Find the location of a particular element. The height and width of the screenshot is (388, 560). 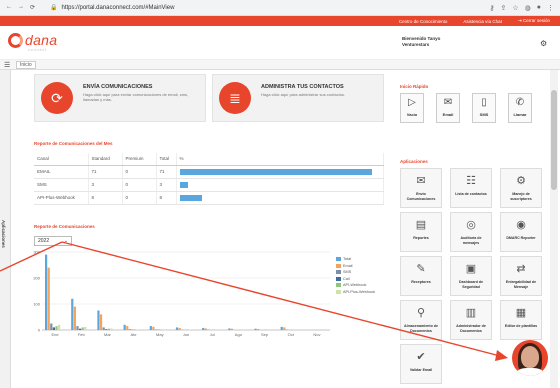

x-tick-label: Ene is located at coordinates (56, 334).